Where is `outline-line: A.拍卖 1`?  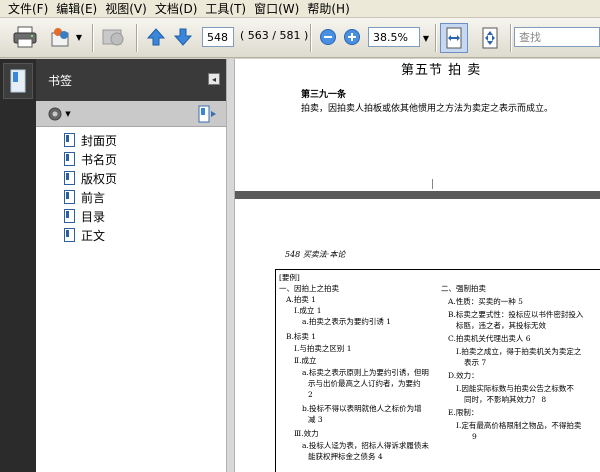 outline-line: A.拍卖 1 is located at coordinates (301, 299).